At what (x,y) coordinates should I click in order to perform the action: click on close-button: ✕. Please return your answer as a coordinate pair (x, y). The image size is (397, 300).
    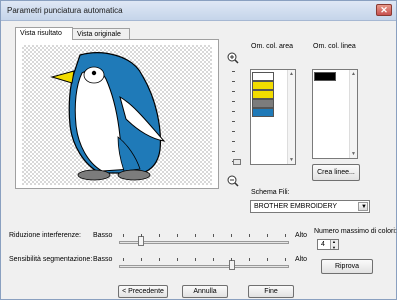
    Looking at the image, I should click on (384, 10).